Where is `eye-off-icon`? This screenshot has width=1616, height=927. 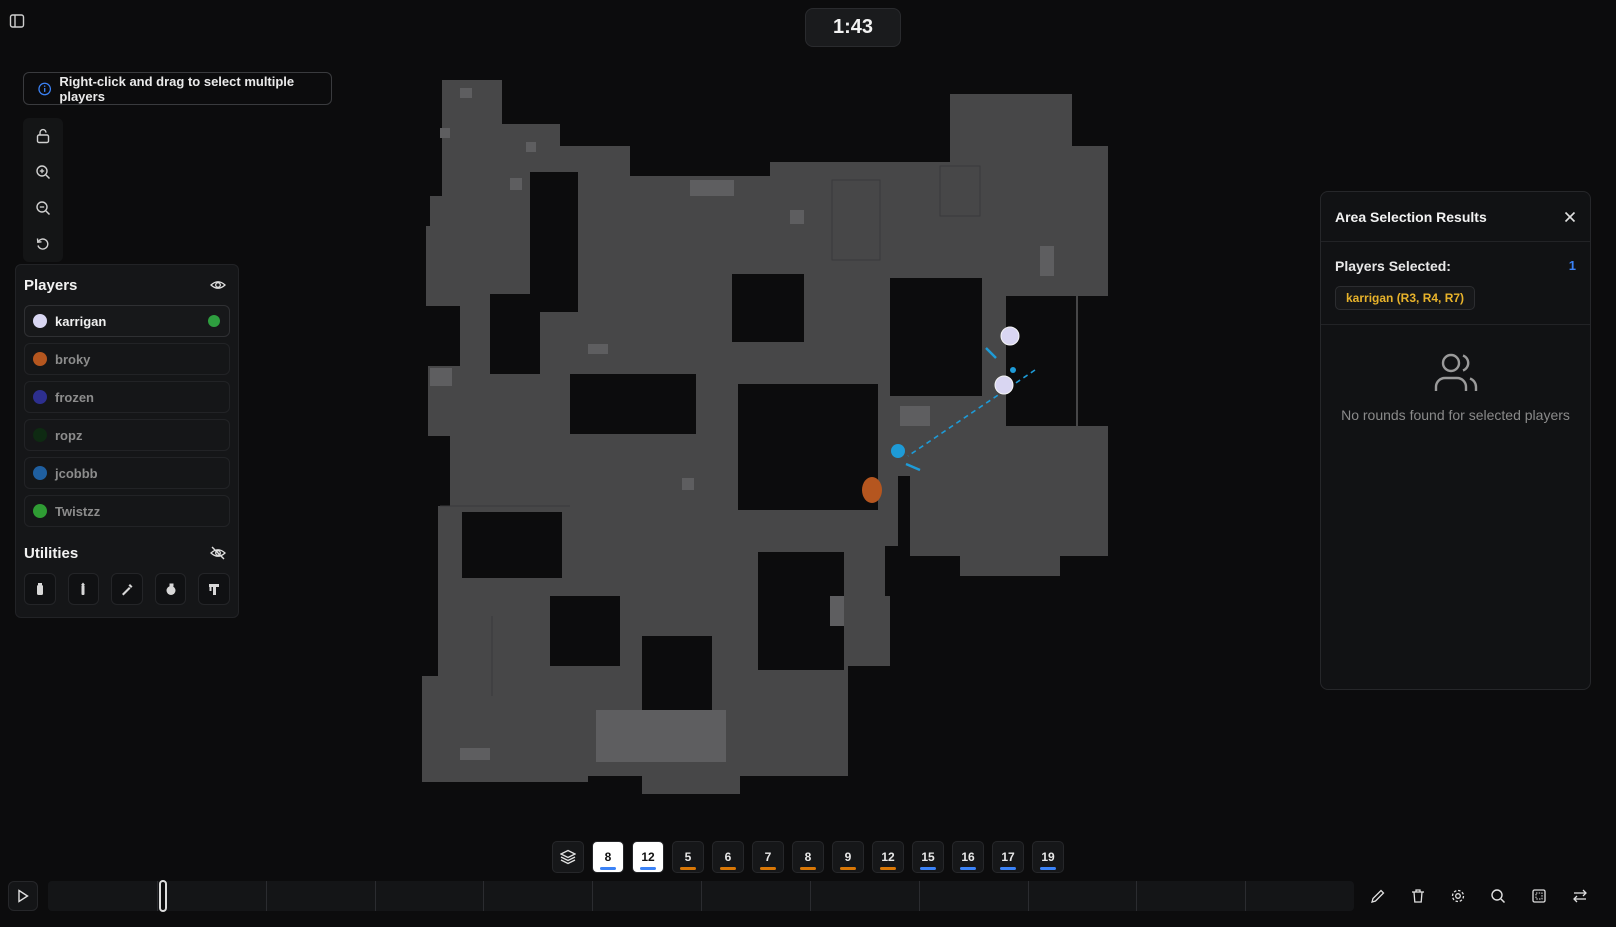 eye-off-icon is located at coordinates (218, 553).